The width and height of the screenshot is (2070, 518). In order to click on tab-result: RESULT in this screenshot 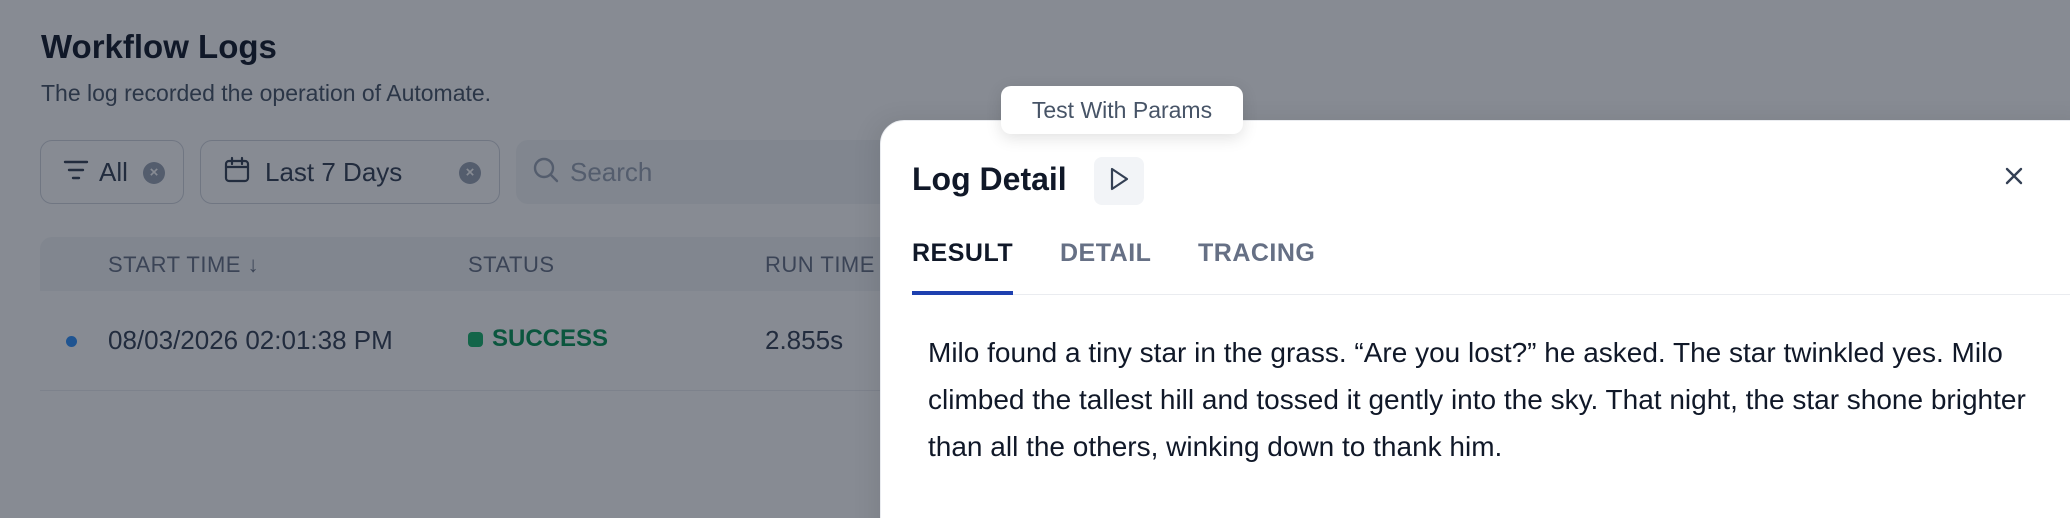, I will do `click(963, 267)`.